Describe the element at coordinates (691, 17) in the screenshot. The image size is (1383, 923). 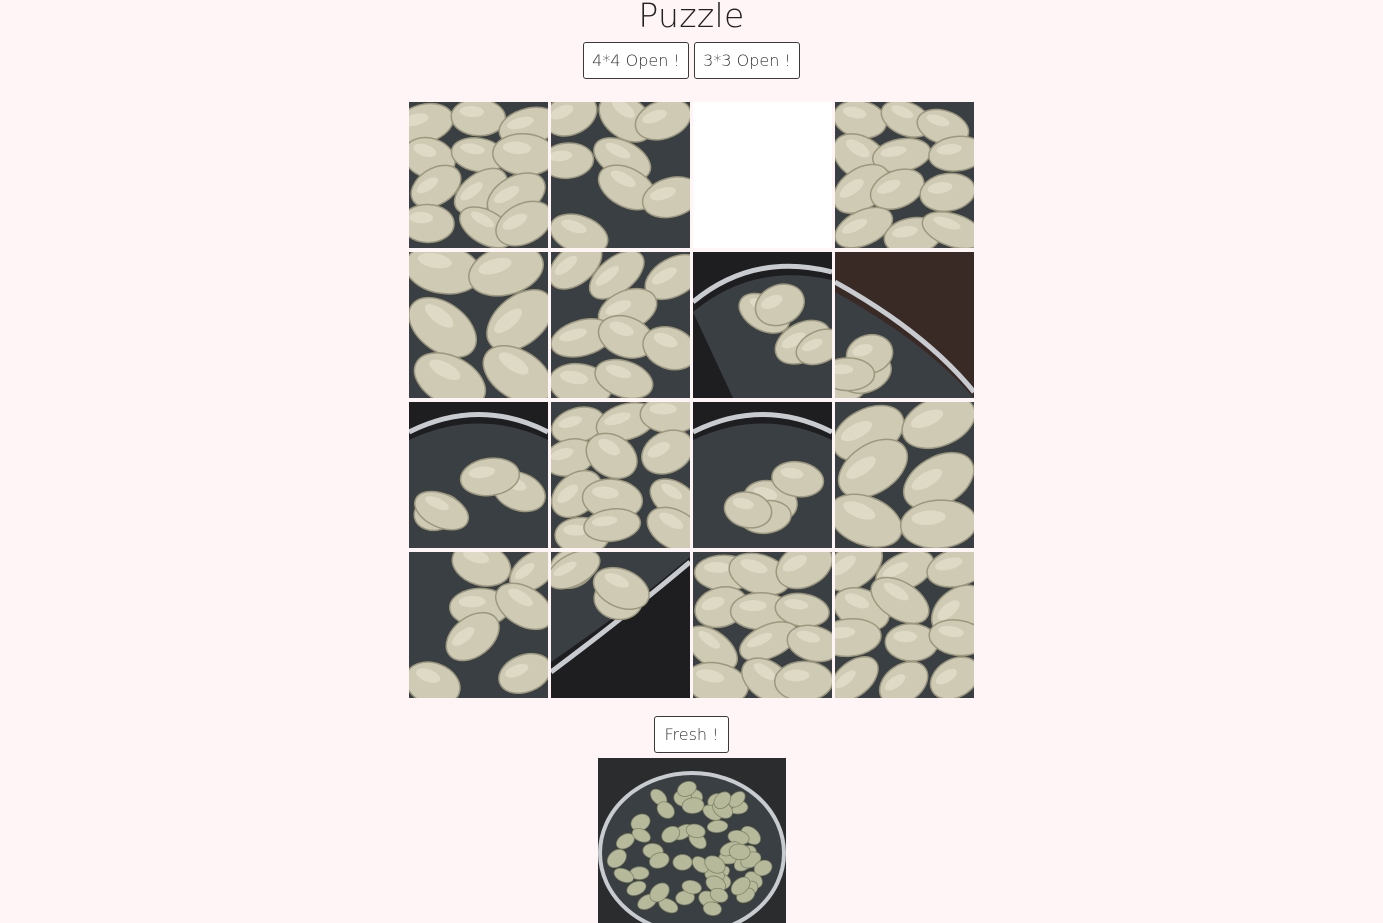
I see `page-title: Puzzle` at that location.